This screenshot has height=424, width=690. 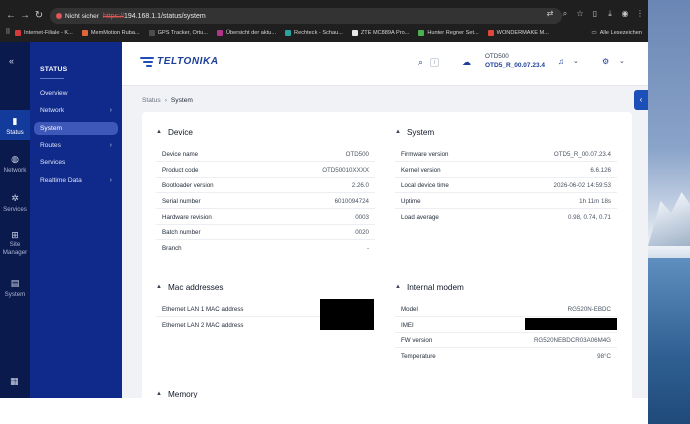 I want to click on url-scheme: https://, so click(x=113, y=16).